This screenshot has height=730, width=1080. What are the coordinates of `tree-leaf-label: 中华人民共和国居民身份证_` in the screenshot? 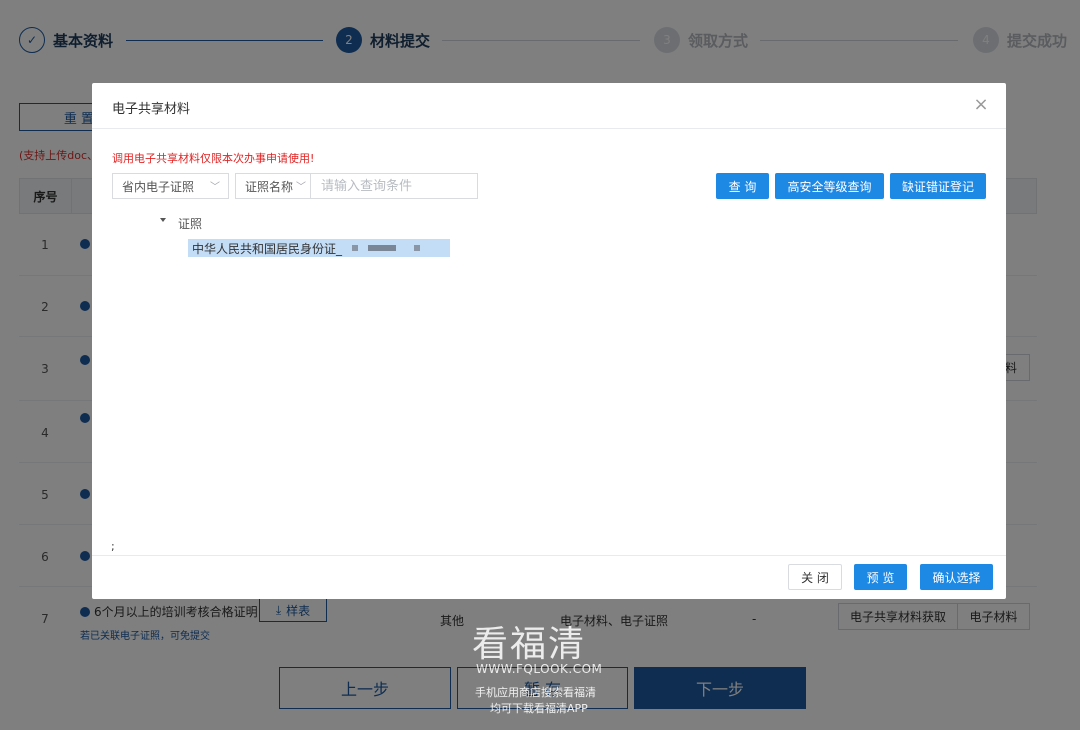 It's located at (267, 248).